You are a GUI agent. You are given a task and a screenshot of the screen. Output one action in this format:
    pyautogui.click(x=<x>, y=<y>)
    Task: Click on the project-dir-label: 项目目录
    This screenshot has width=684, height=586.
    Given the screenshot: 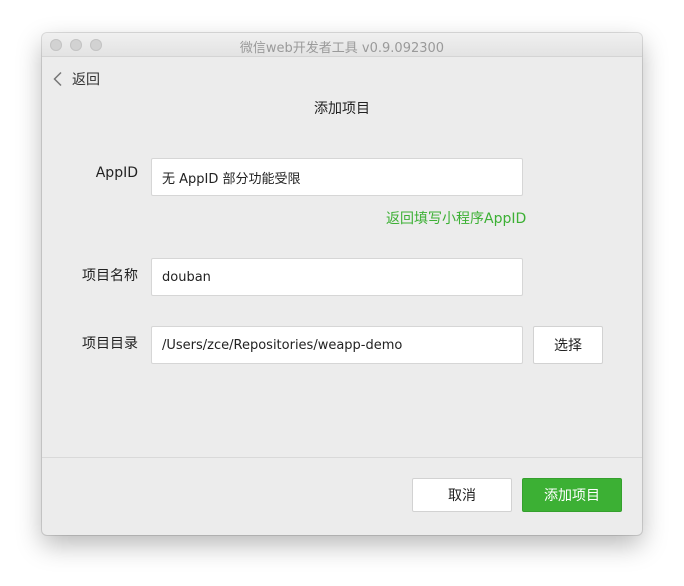 What is the action you would take?
    pyautogui.click(x=110, y=344)
    